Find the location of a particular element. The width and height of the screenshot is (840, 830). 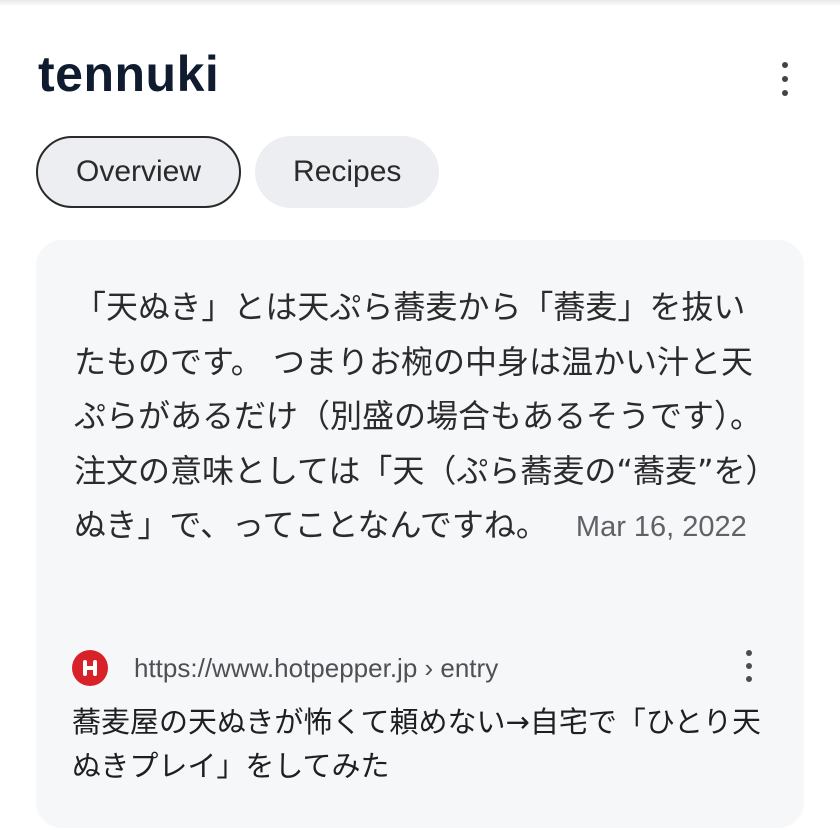

tab-overview: Overview is located at coordinates (139, 172).